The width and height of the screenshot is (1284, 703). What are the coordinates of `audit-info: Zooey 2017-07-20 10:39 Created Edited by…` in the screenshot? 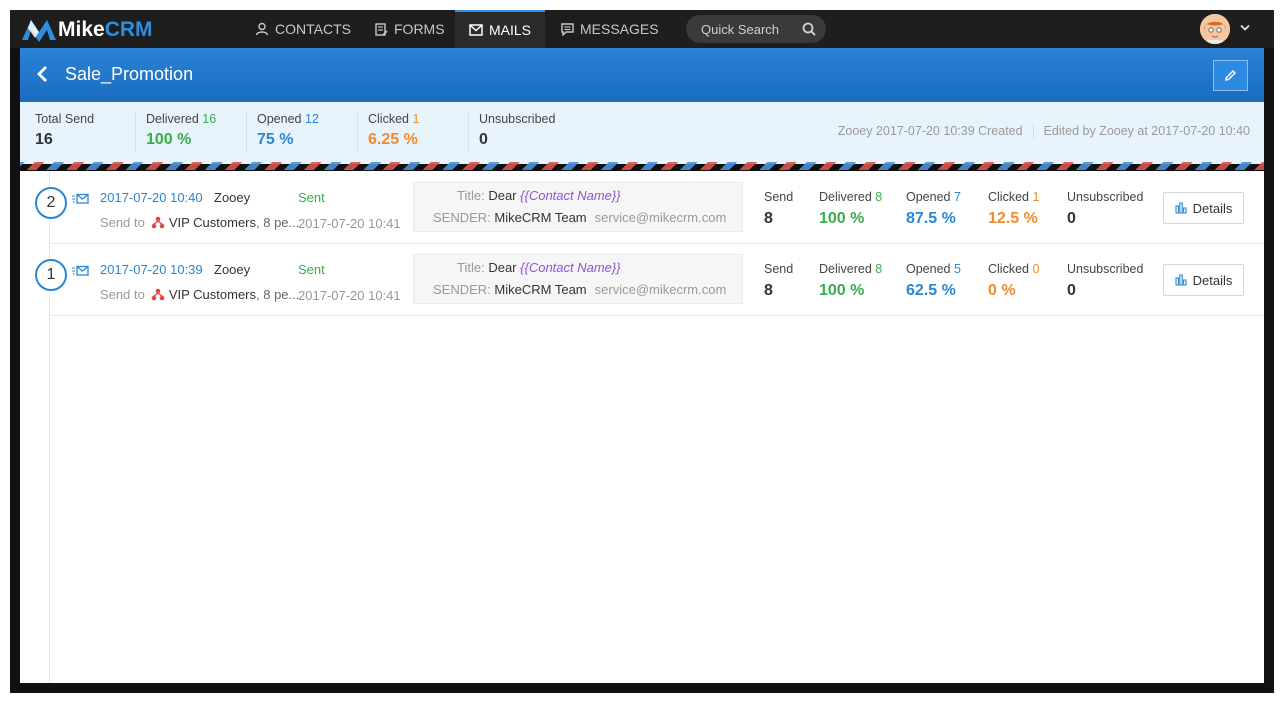 It's located at (1044, 131).